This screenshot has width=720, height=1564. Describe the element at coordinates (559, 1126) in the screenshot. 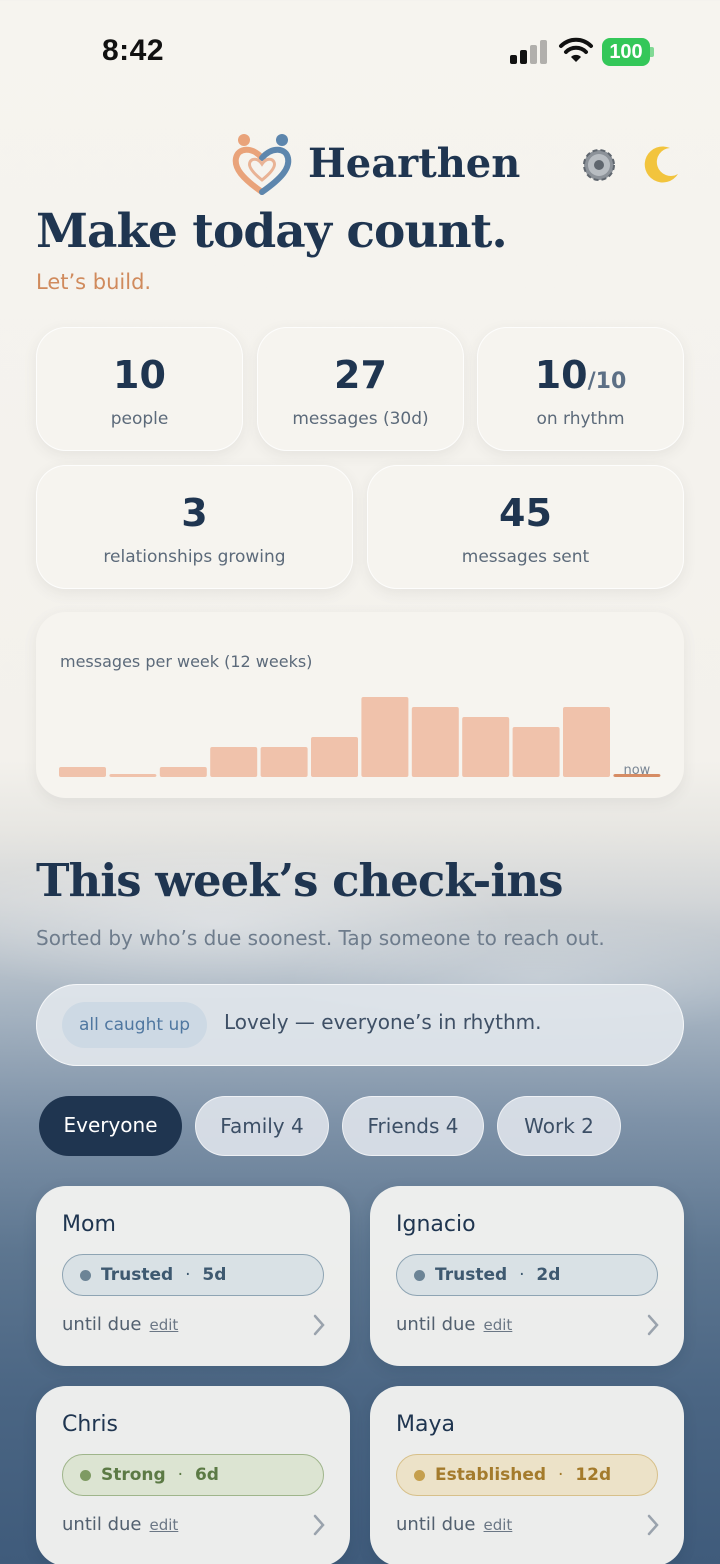

I see `filter-work: Work 2` at that location.